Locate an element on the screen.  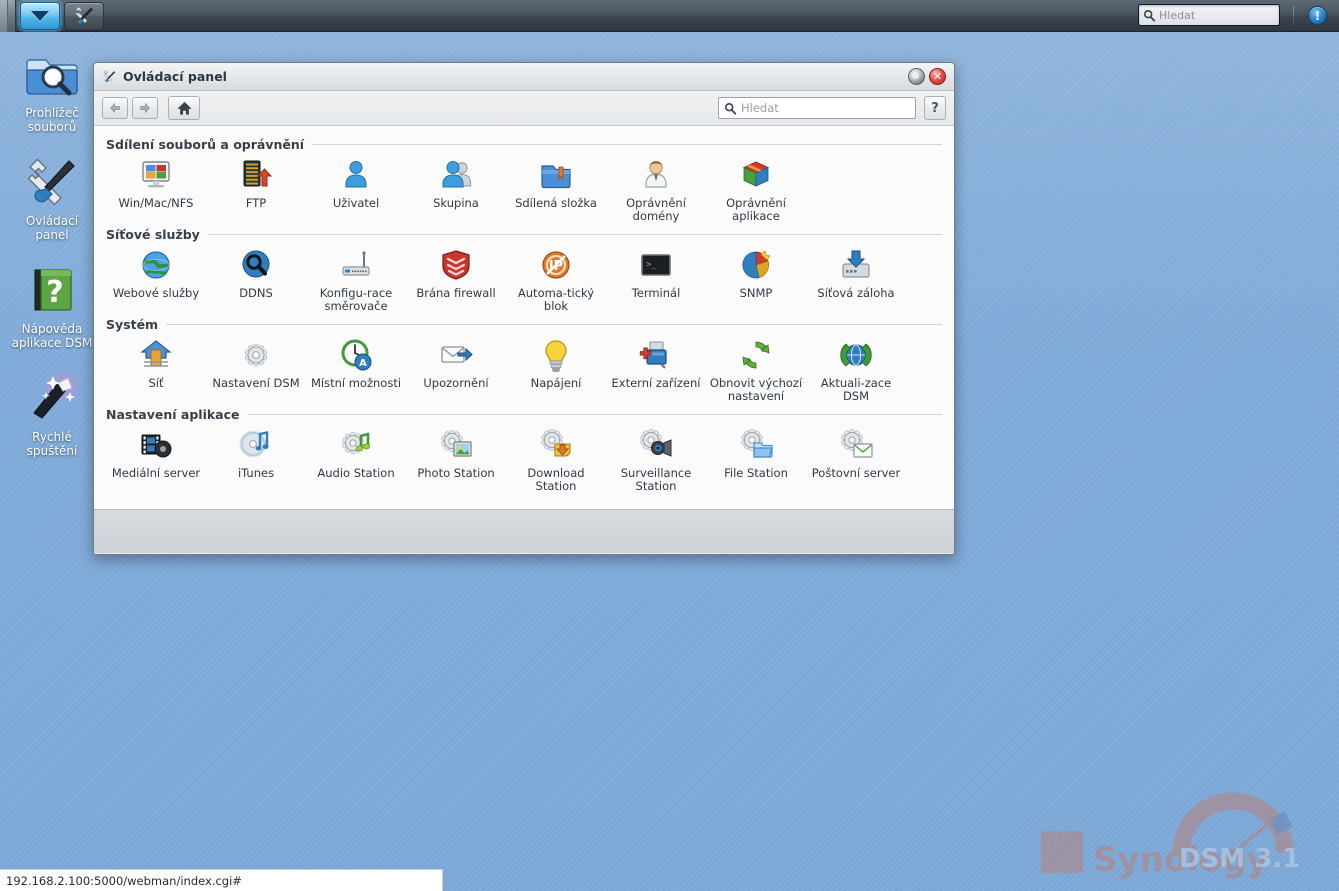
power-bulb-icon is located at coordinates (556, 355).